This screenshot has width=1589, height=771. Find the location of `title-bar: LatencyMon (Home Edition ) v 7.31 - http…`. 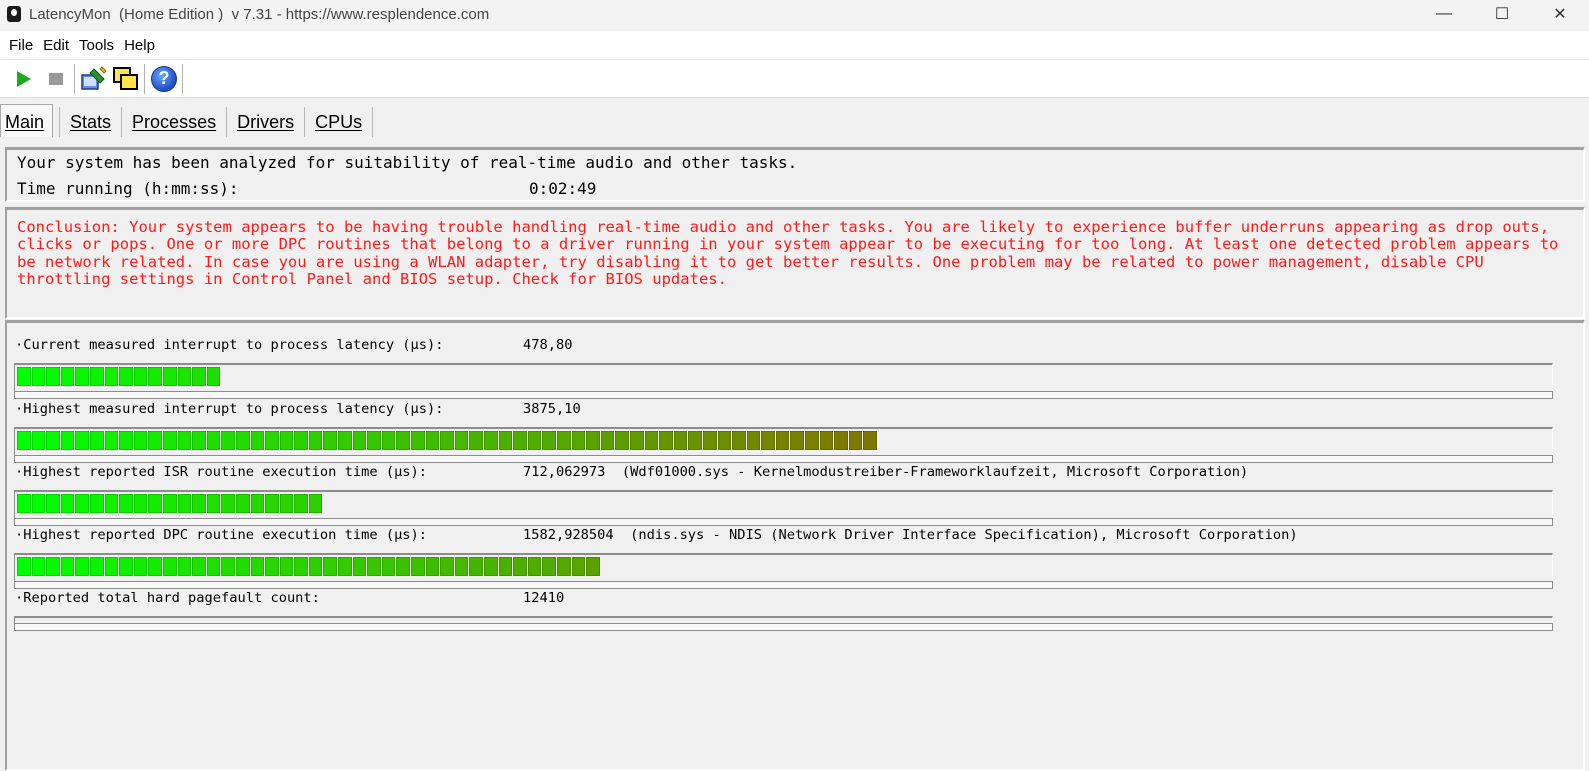

title-bar: LatencyMon (Home Edition ) v 7.31 - http… is located at coordinates (794, 14).